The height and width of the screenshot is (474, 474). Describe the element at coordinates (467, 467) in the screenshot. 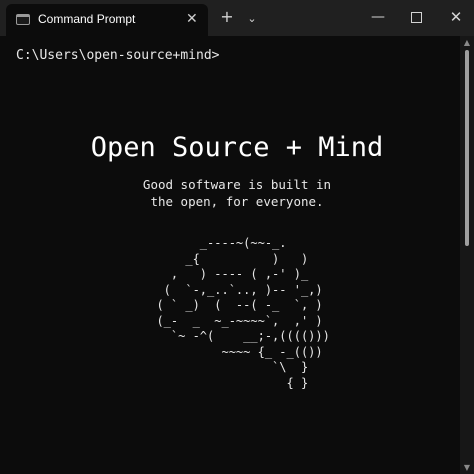

I see `chevron-down-icon: ▼` at that location.